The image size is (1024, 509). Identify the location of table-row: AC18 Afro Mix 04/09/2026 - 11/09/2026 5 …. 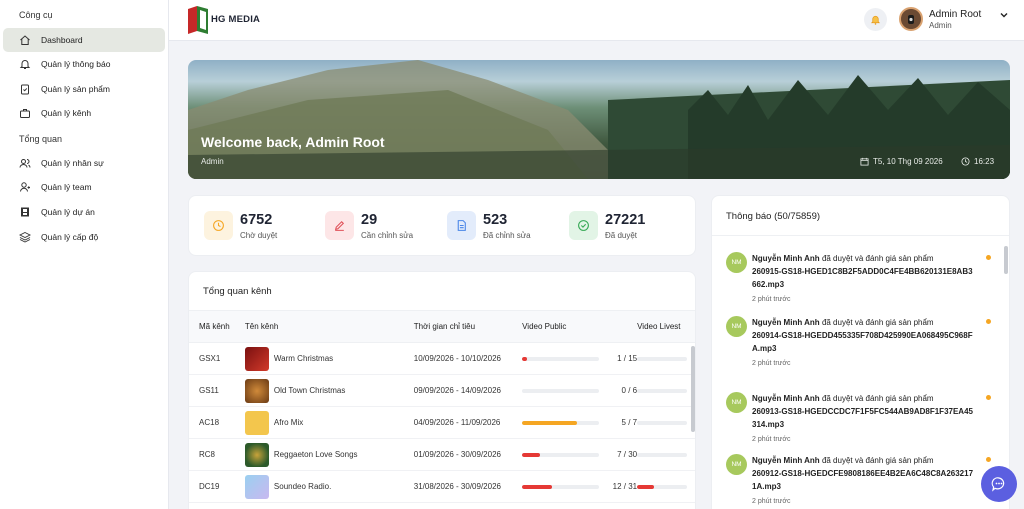
(442, 422).